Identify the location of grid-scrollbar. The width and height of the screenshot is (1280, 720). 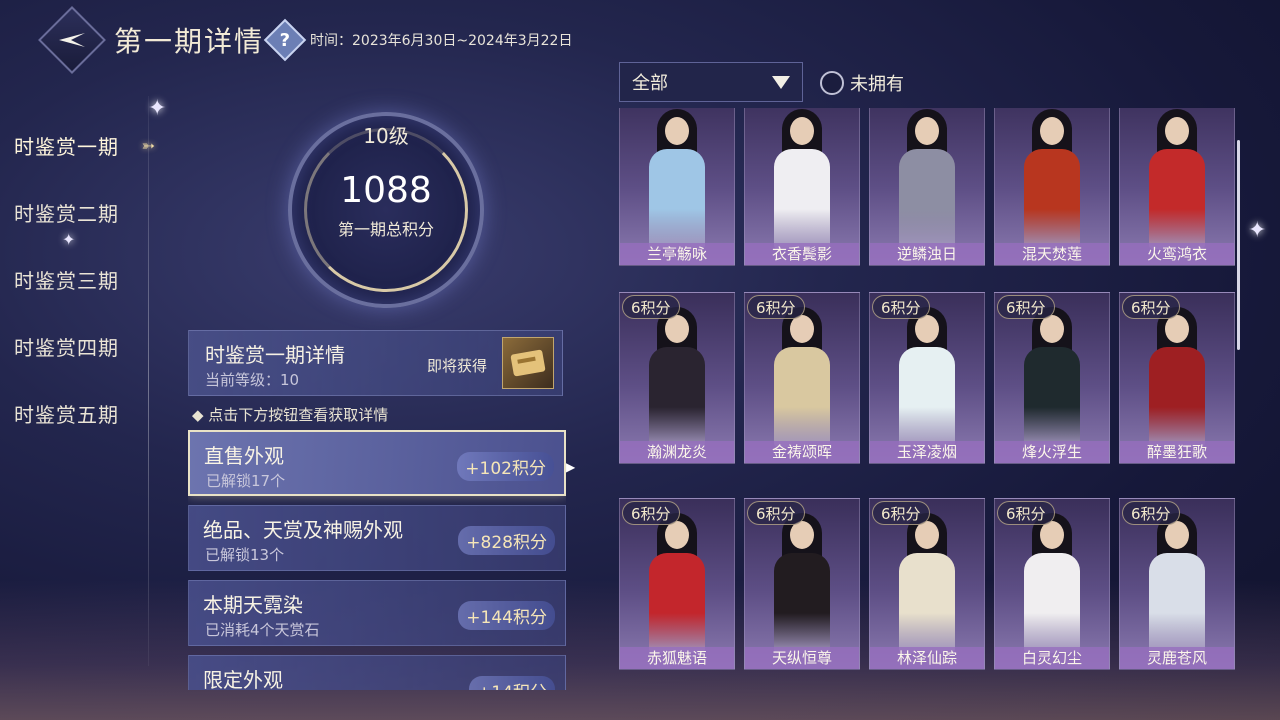
(1238, 245).